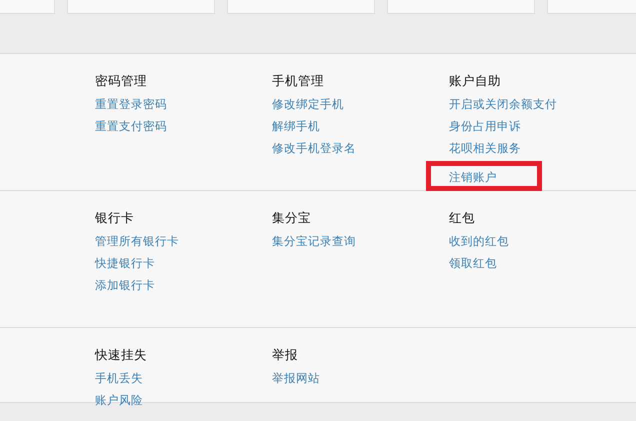 This screenshot has height=421, width=636. I want to click on link: 修改手机登录名, so click(314, 148).